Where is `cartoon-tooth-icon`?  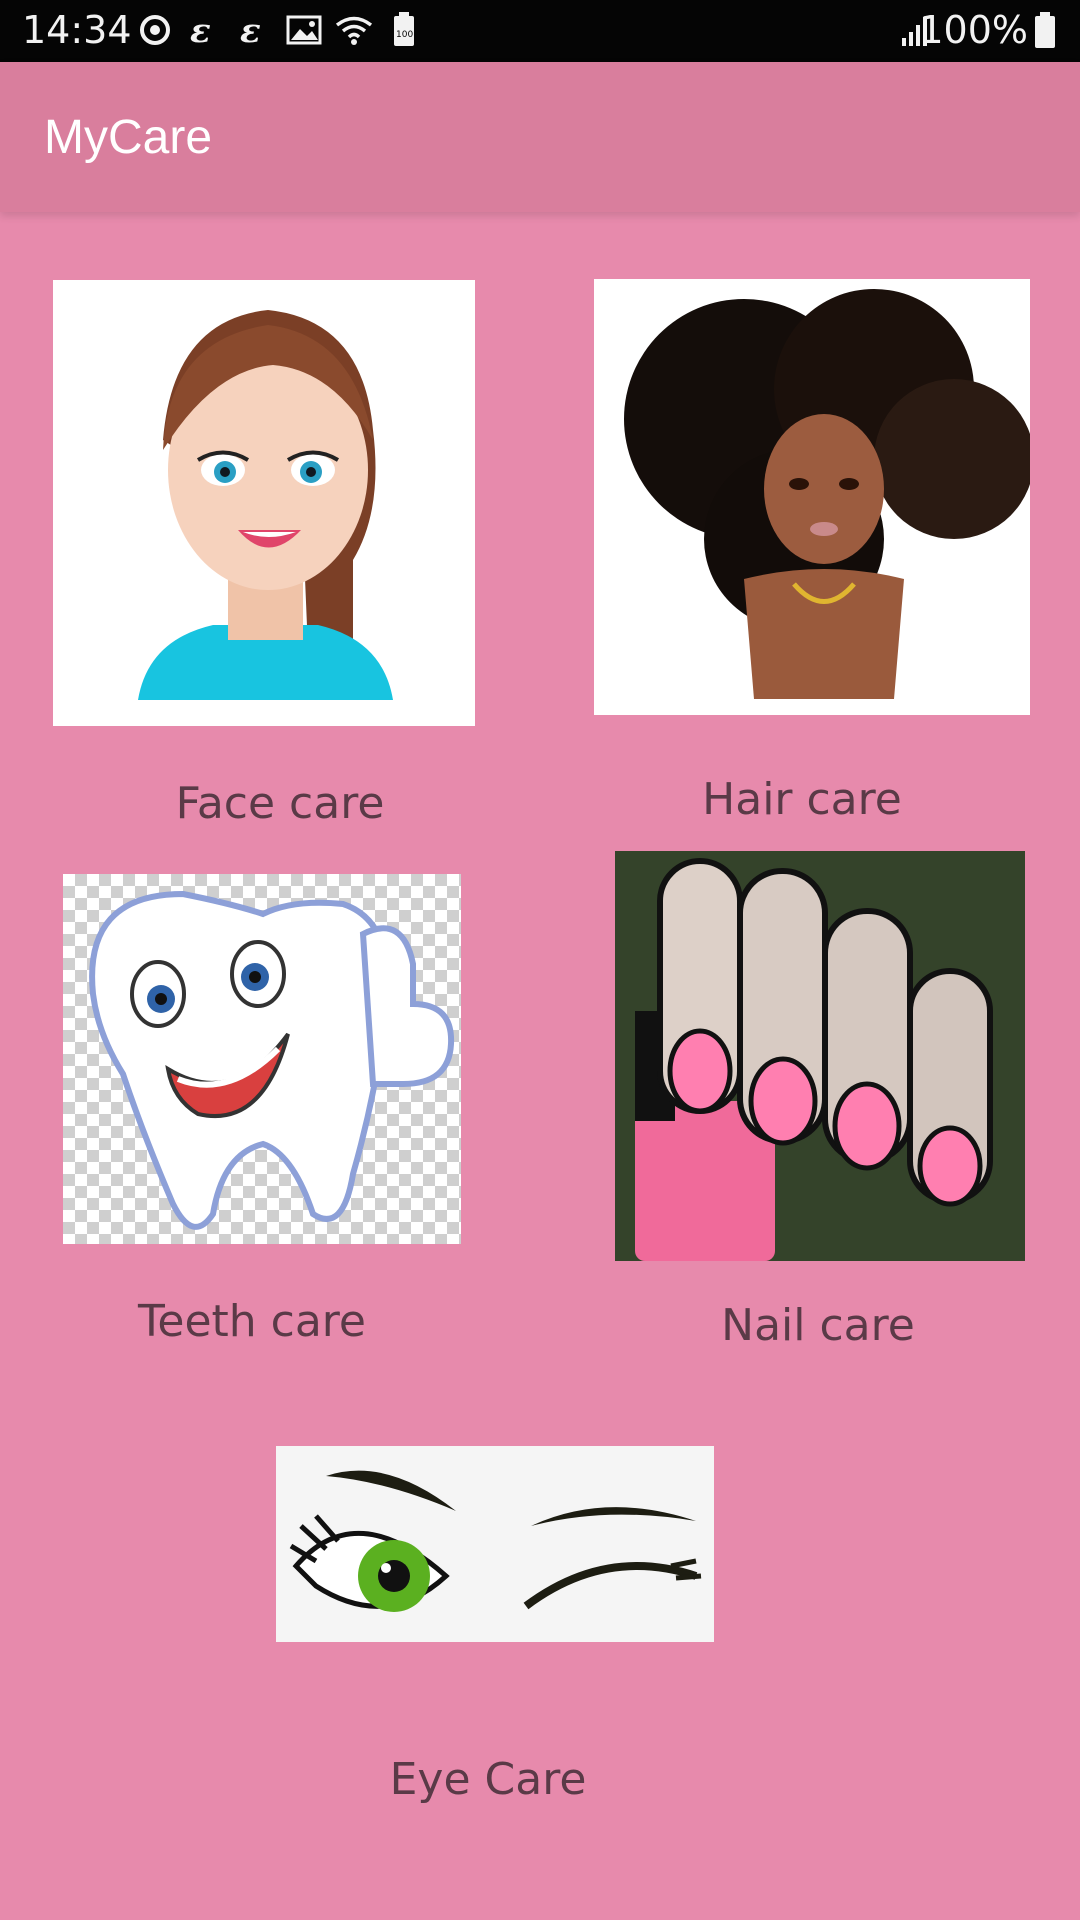
cartoon-tooth-icon is located at coordinates (272, 1060).